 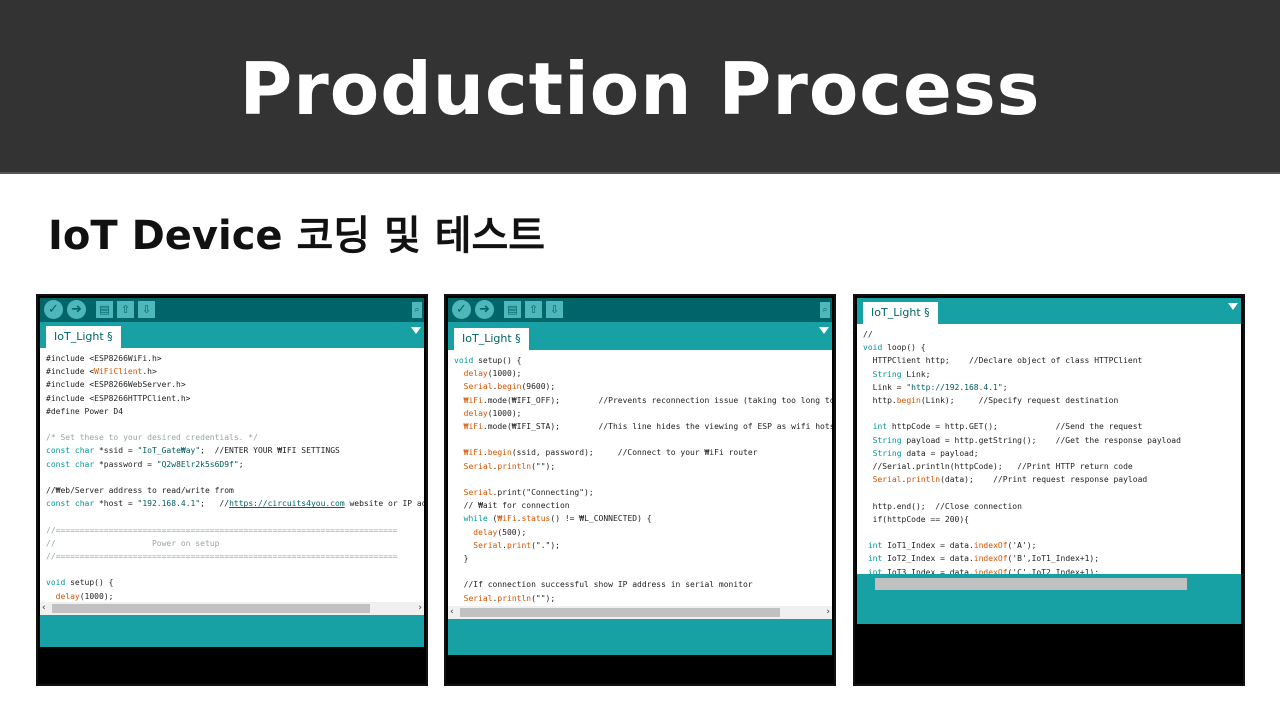 What do you see at coordinates (868, 334) in the screenshot?
I see `code-line: //` at bounding box center [868, 334].